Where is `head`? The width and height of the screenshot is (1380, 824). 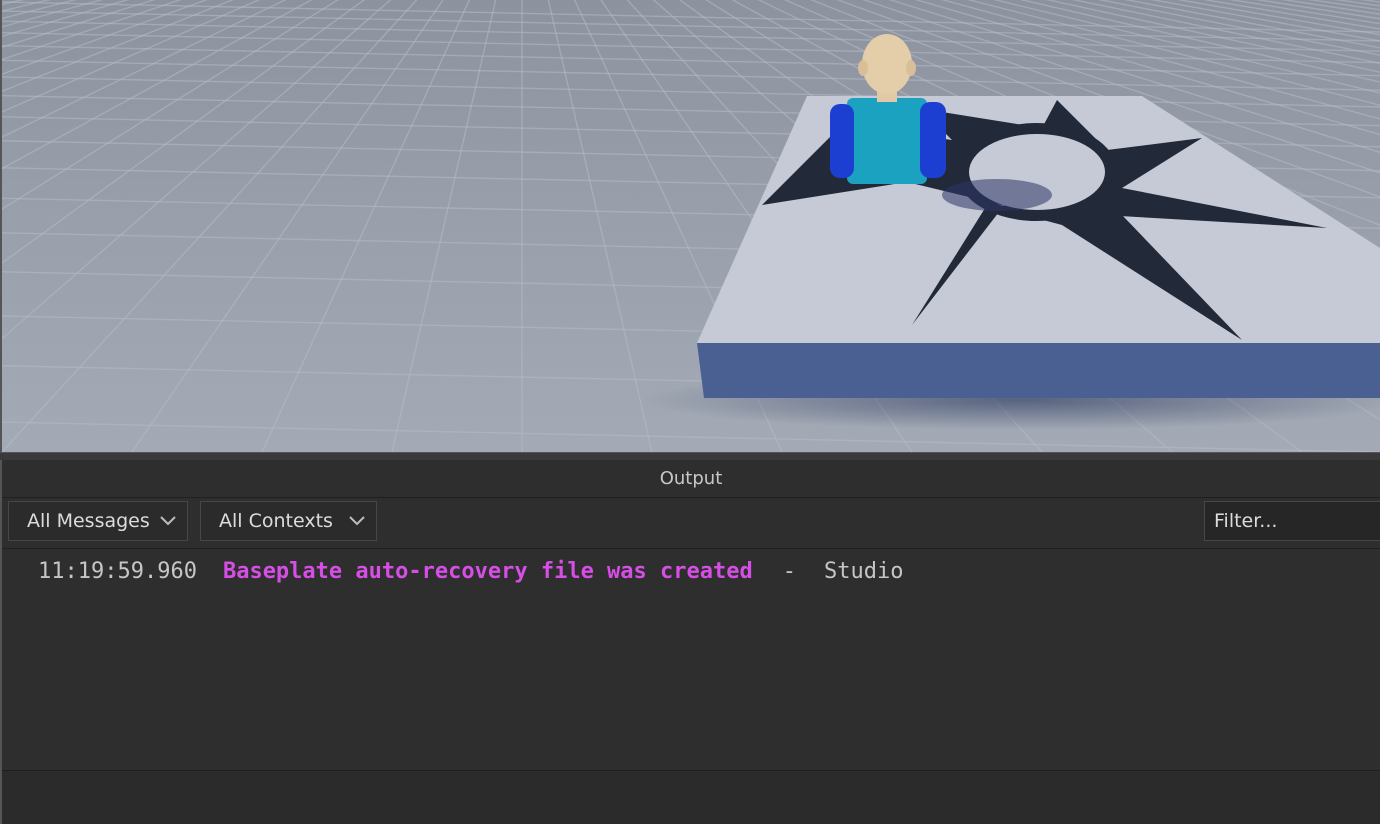 head is located at coordinates (887, 64).